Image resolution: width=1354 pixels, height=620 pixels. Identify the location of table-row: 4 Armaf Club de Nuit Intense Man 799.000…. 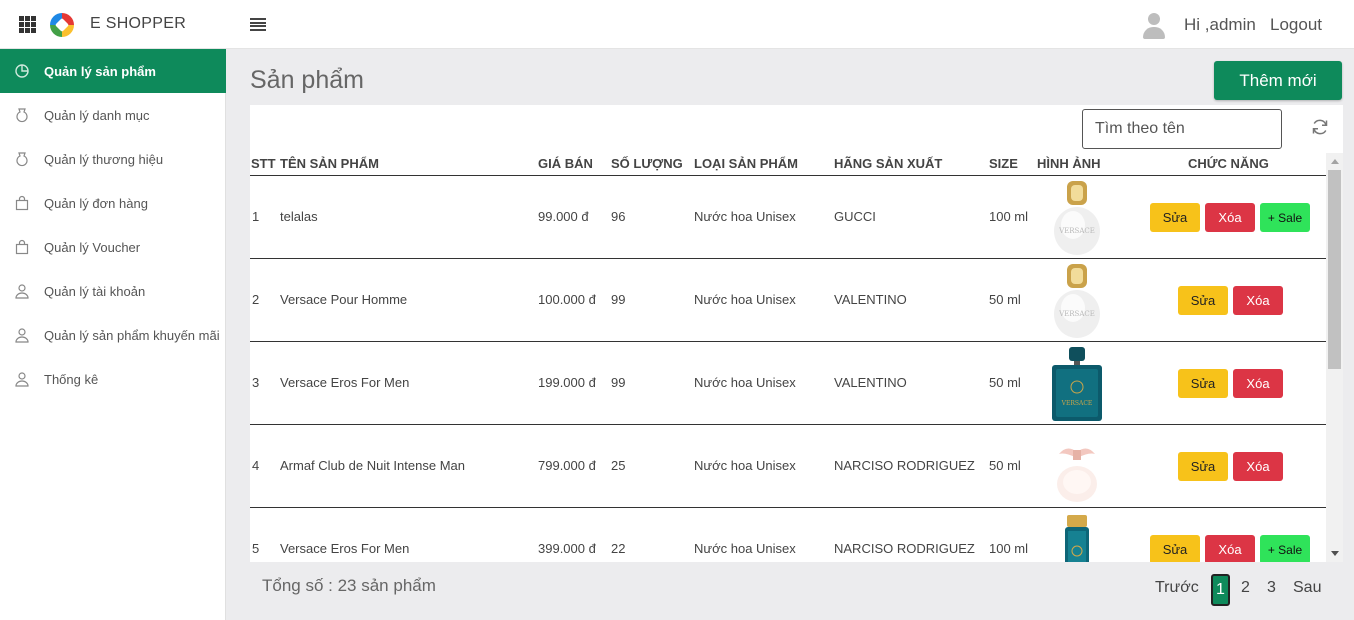
(788, 466).